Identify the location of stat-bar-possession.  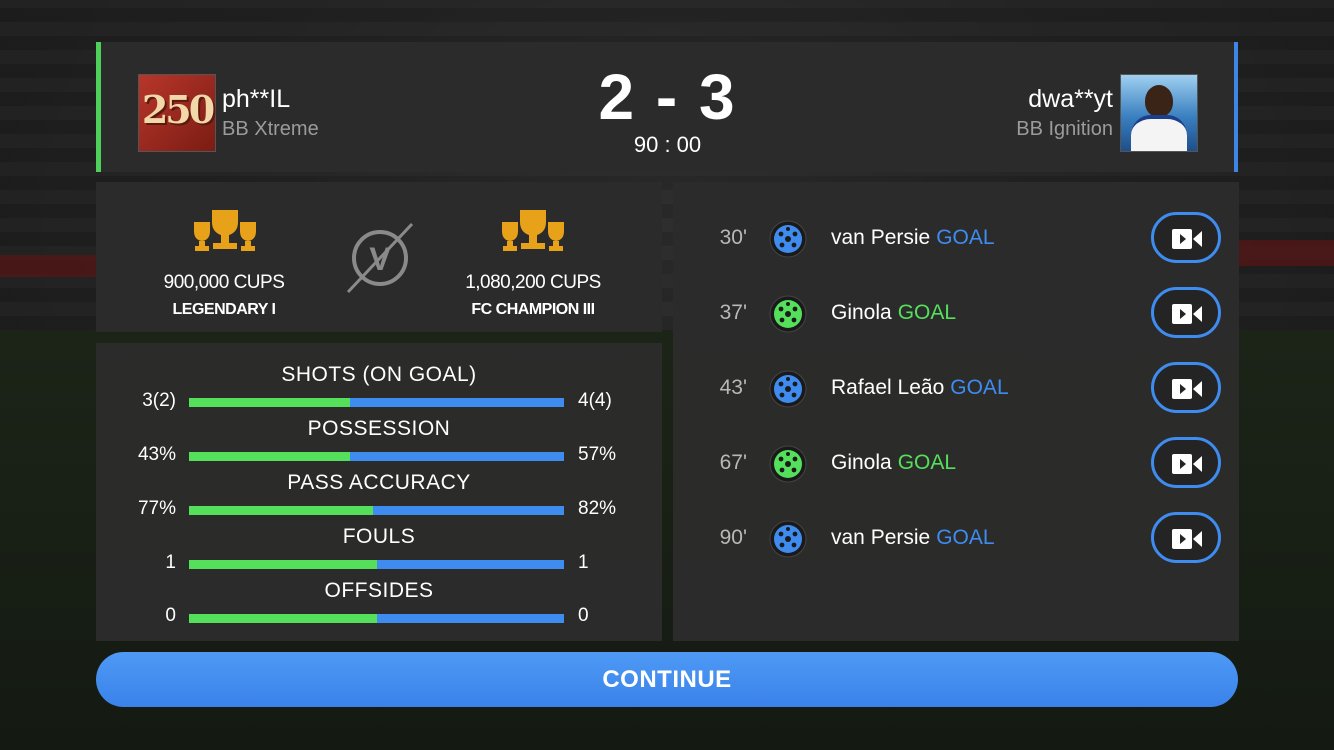
(376, 456).